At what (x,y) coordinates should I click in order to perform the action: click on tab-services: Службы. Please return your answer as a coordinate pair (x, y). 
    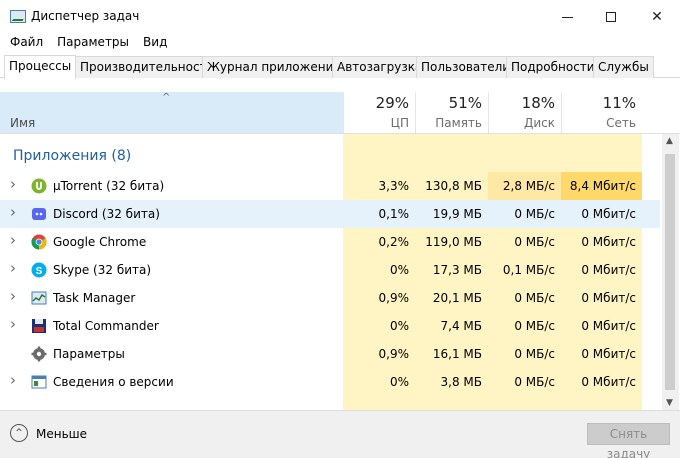
    Looking at the image, I should click on (623, 67).